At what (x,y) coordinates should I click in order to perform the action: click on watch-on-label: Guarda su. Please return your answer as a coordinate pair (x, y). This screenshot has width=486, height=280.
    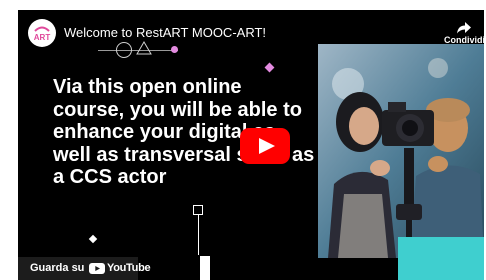
    Looking at the image, I should click on (57, 268).